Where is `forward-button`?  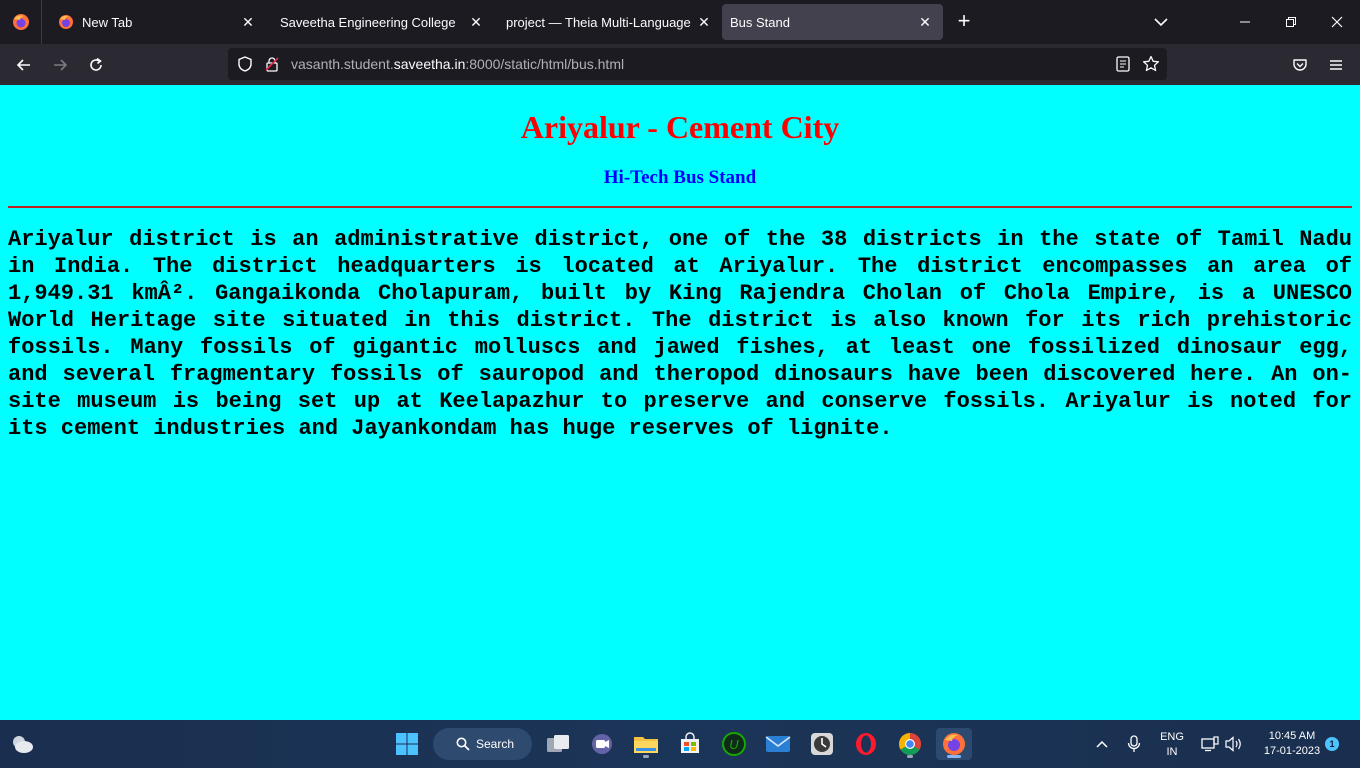 forward-button is located at coordinates (60, 65).